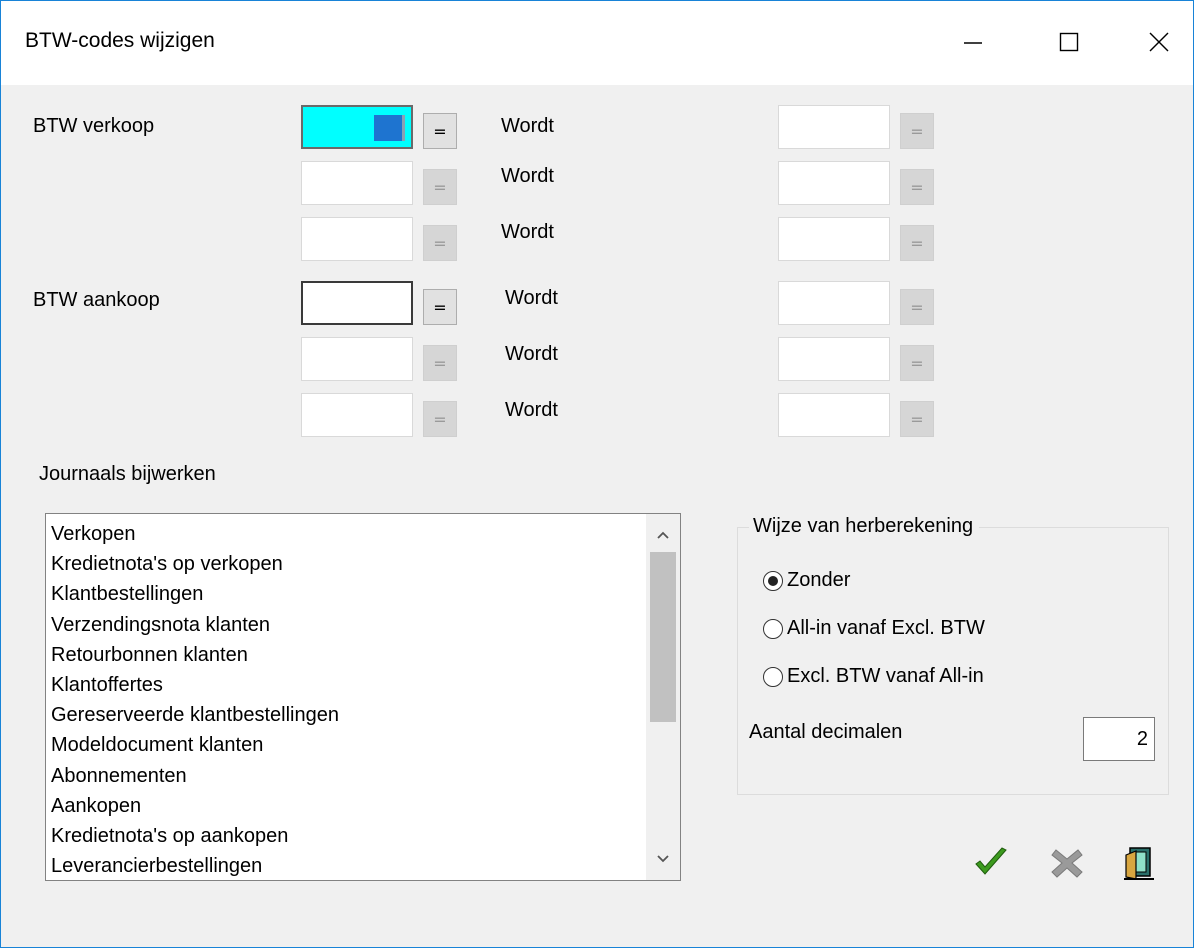  What do you see at coordinates (365, 686) in the screenshot?
I see `list-item: Klantoffertes` at bounding box center [365, 686].